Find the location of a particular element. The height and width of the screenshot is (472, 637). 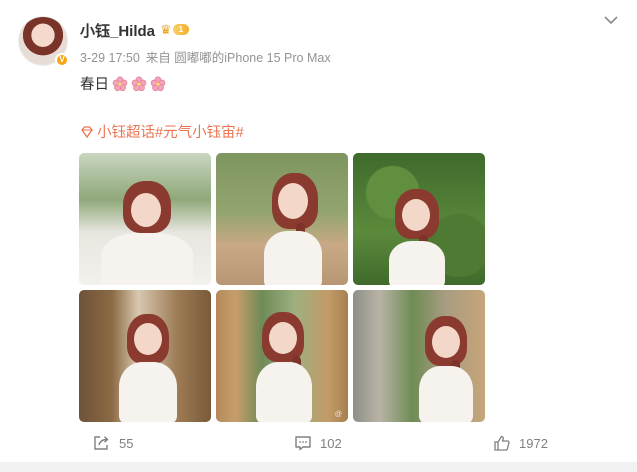

post-text-content: 春日 is located at coordinates (94, 85).